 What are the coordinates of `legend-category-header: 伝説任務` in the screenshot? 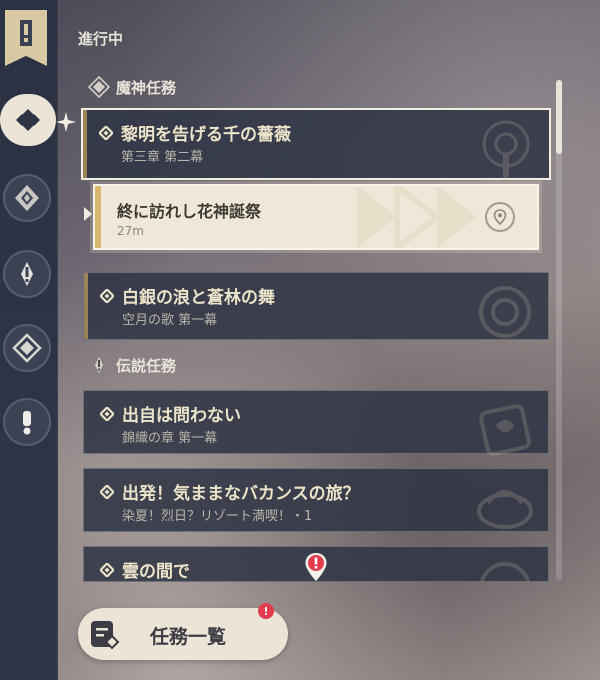 It's located at (132, 365).